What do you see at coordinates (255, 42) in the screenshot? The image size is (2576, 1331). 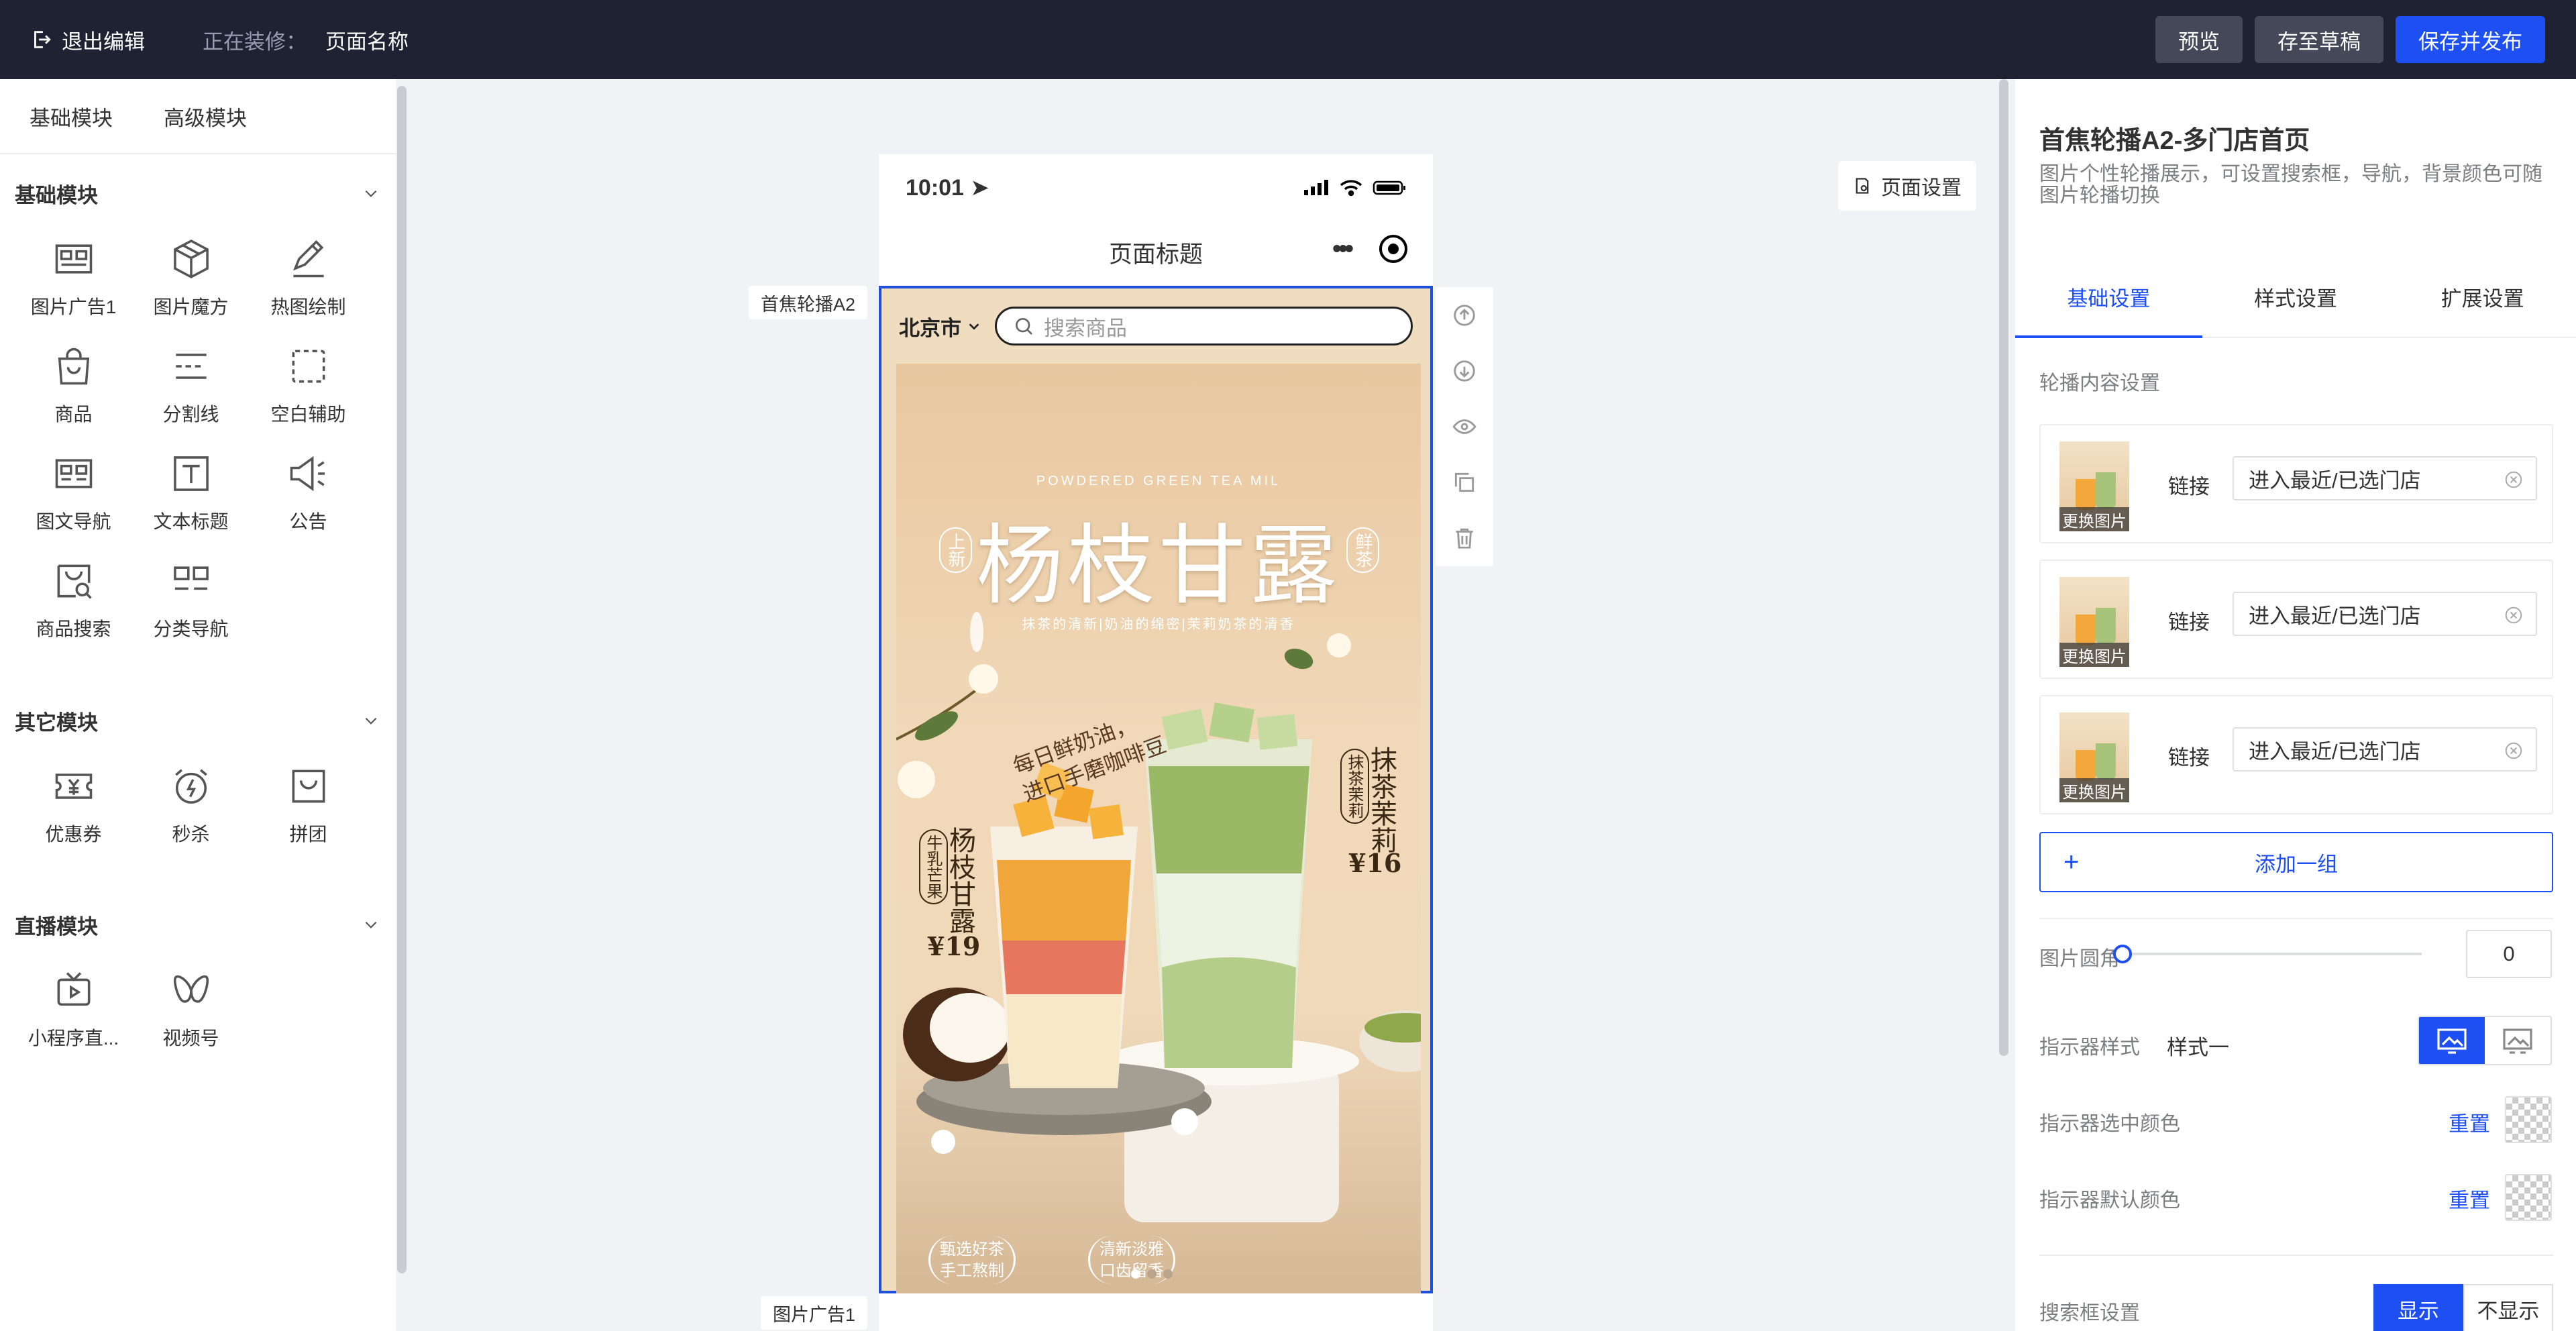 I see `editing-label: 正在装修：` at bounding box center [255, 42].